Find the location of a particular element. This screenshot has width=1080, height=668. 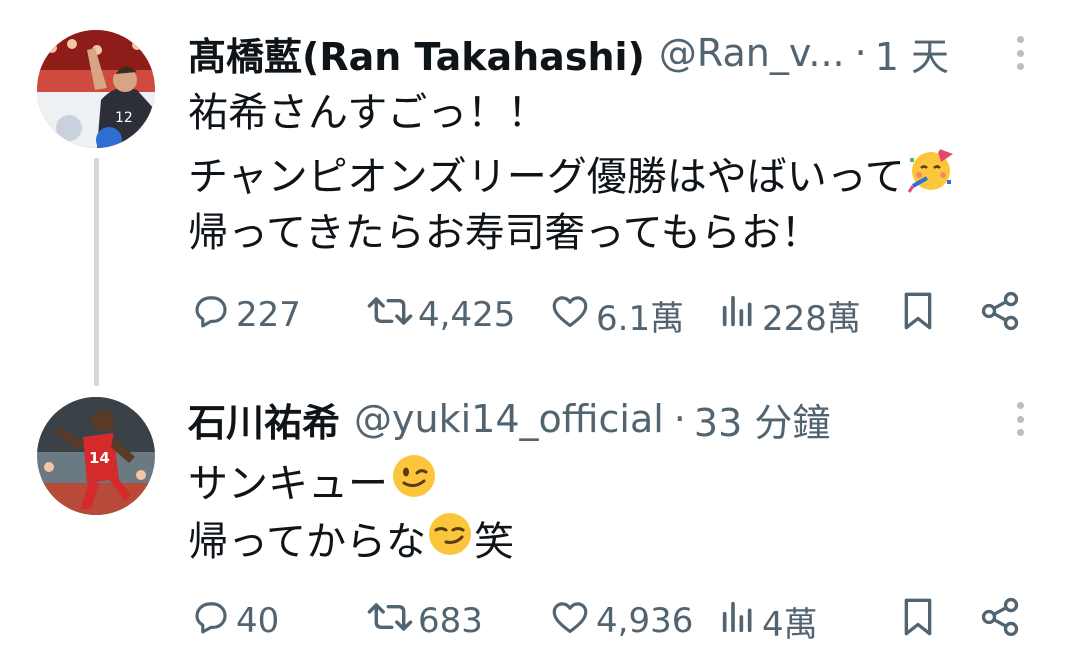

views-button: 228萬 is located at coordinates (789, 315).